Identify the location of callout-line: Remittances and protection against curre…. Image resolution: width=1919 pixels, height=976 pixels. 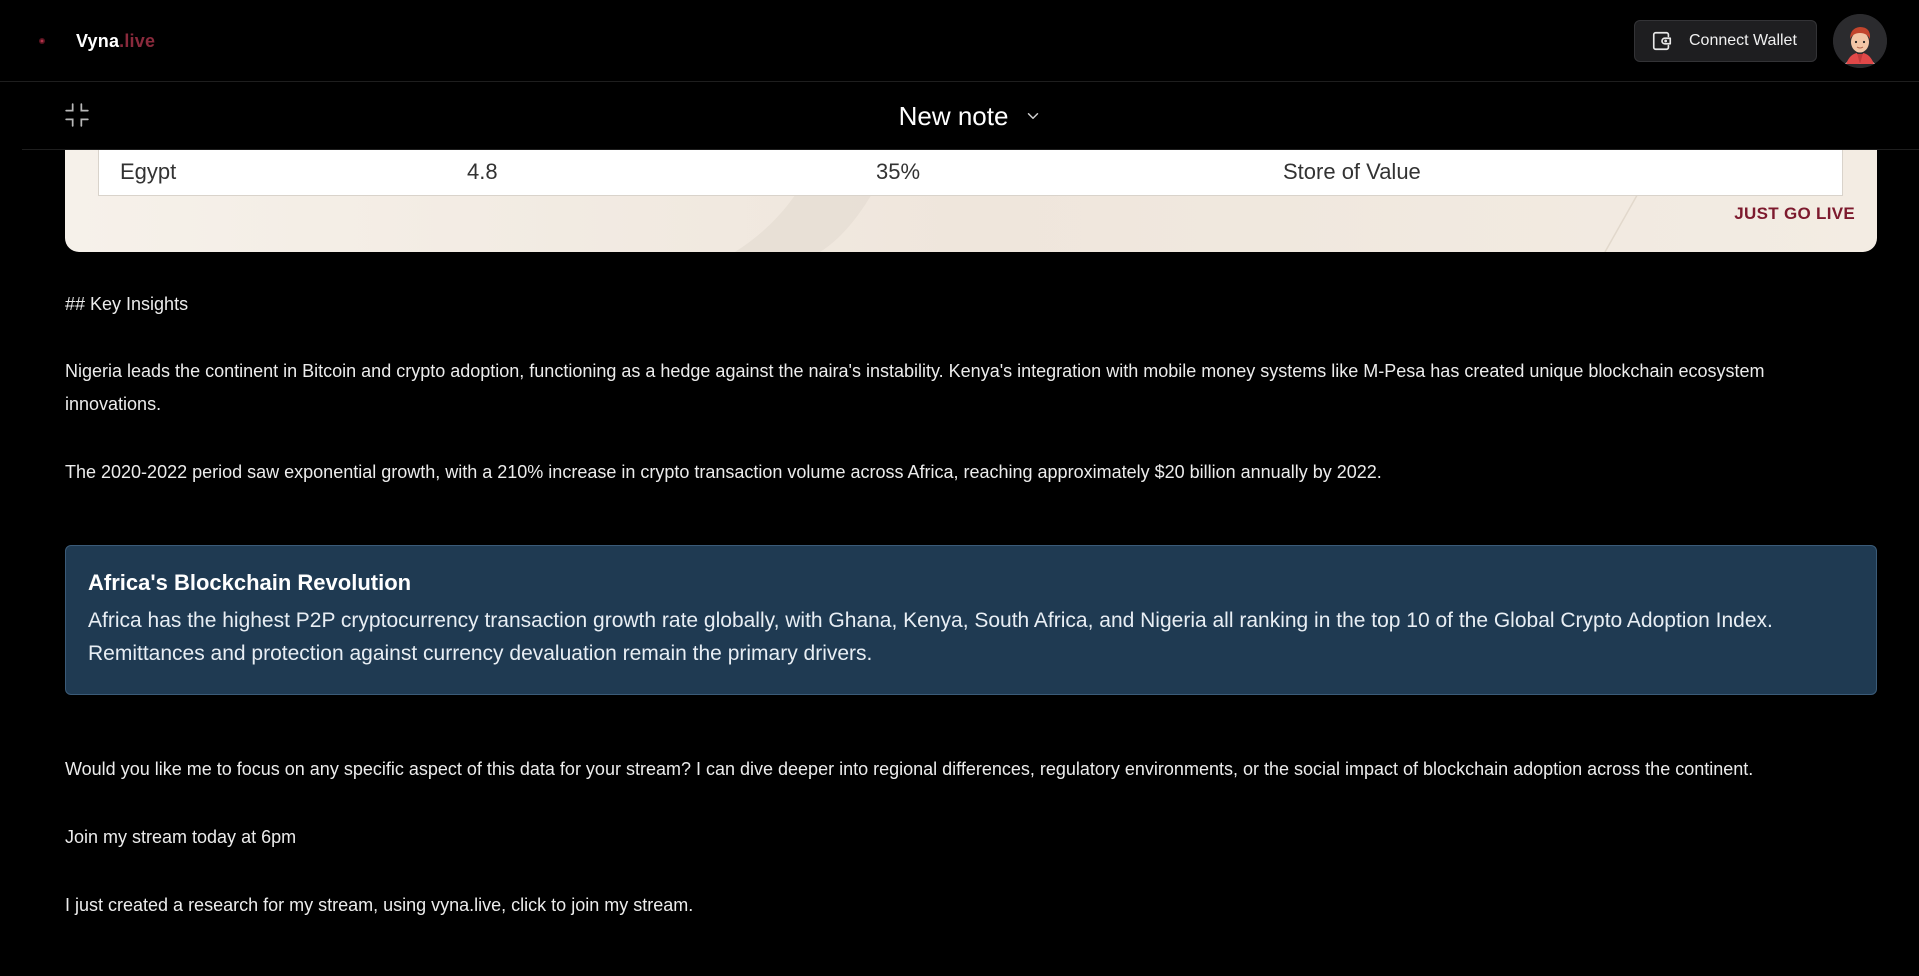
(480, 653).